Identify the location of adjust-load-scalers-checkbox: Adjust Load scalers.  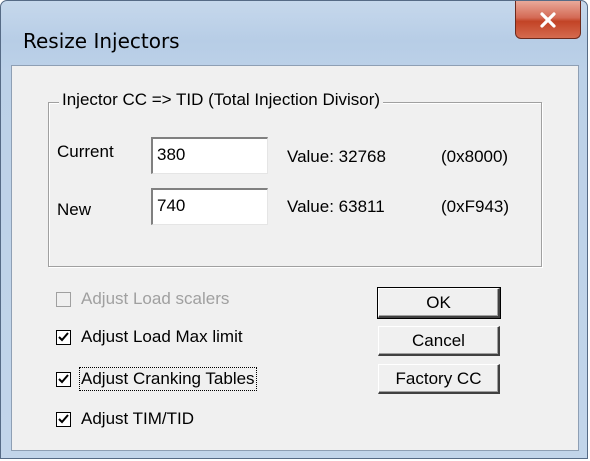
(142, 299).